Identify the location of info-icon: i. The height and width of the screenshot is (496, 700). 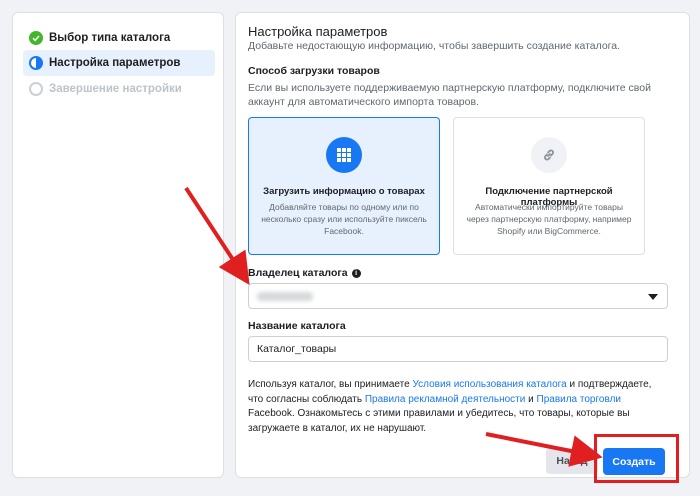
(356, 273).